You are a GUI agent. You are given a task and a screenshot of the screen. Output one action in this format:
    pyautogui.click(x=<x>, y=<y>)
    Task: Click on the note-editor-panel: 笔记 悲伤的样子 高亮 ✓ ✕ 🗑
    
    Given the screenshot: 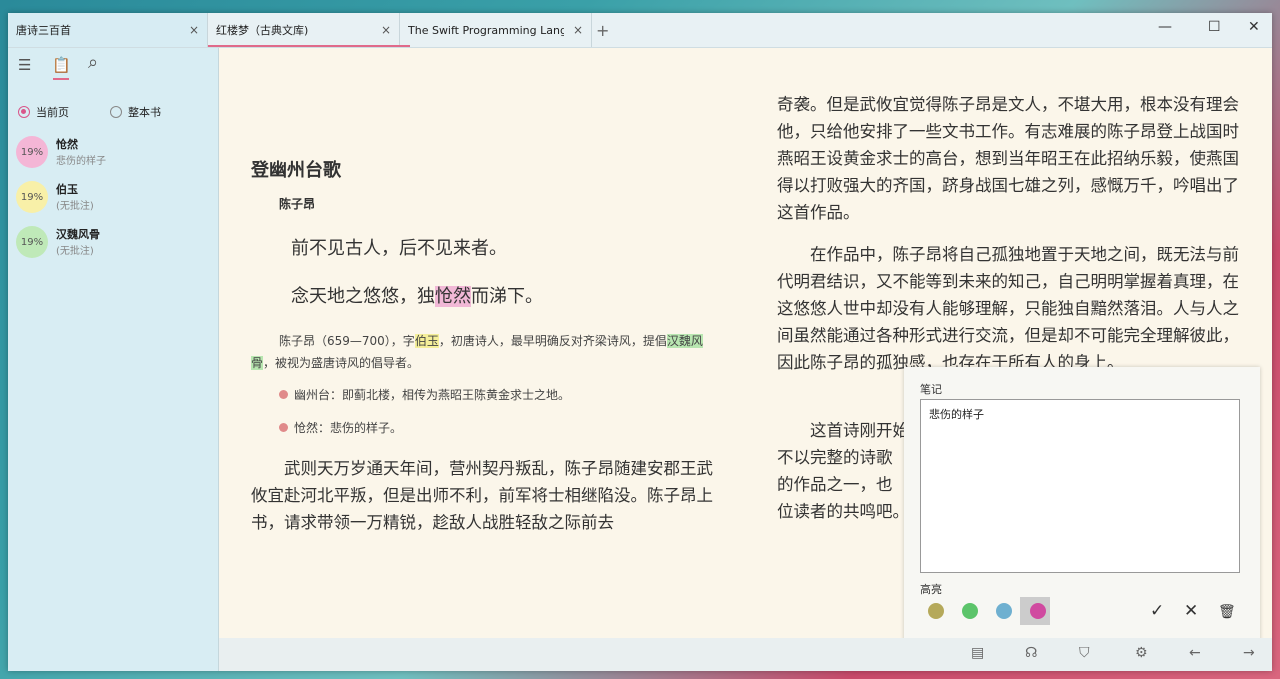 What is the action you would take?
    pyautogui.click(x=1082, y=509)
    